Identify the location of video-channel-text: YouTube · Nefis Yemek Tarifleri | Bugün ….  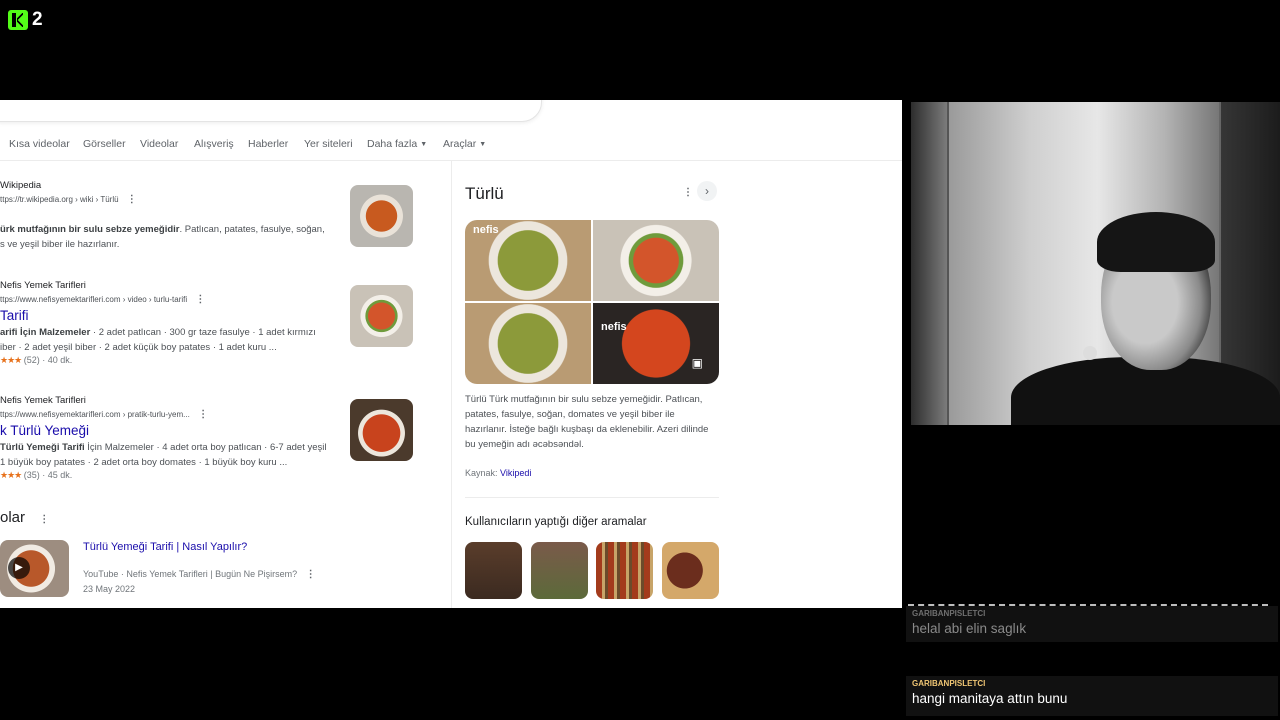
(190, 574).